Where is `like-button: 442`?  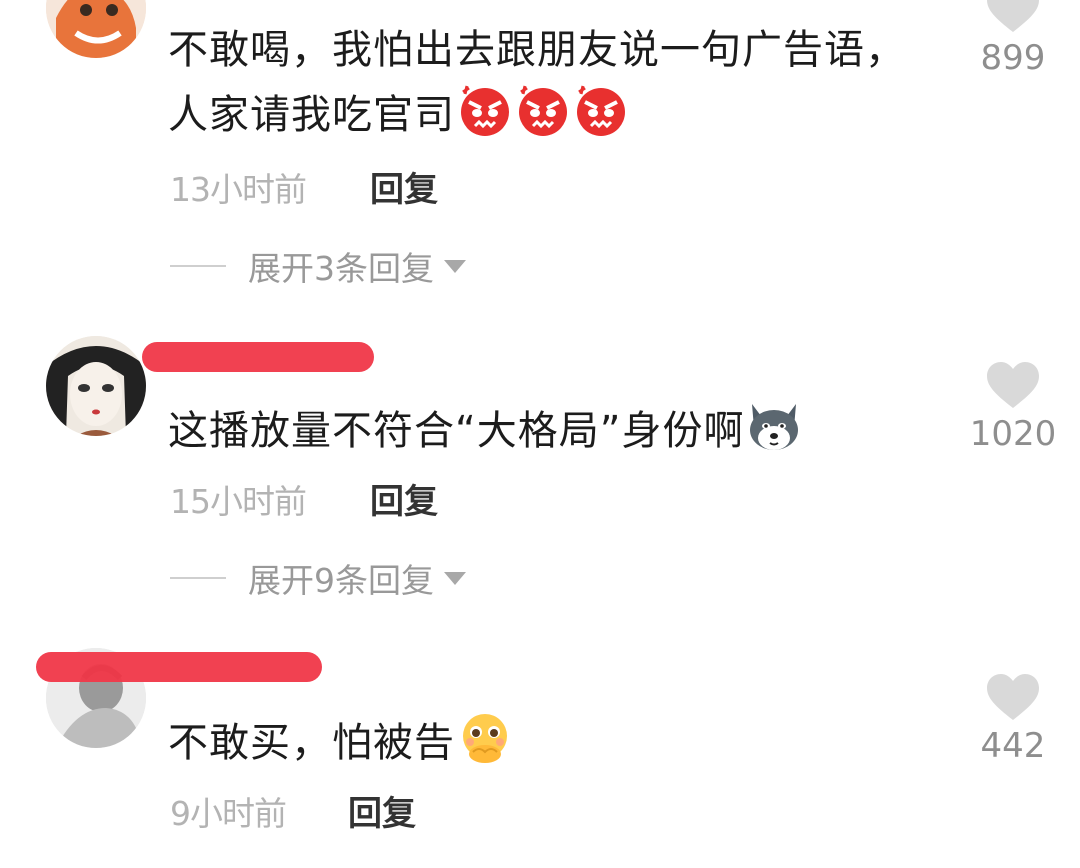 like-button: 442 is located at coordinates (1013, 720).